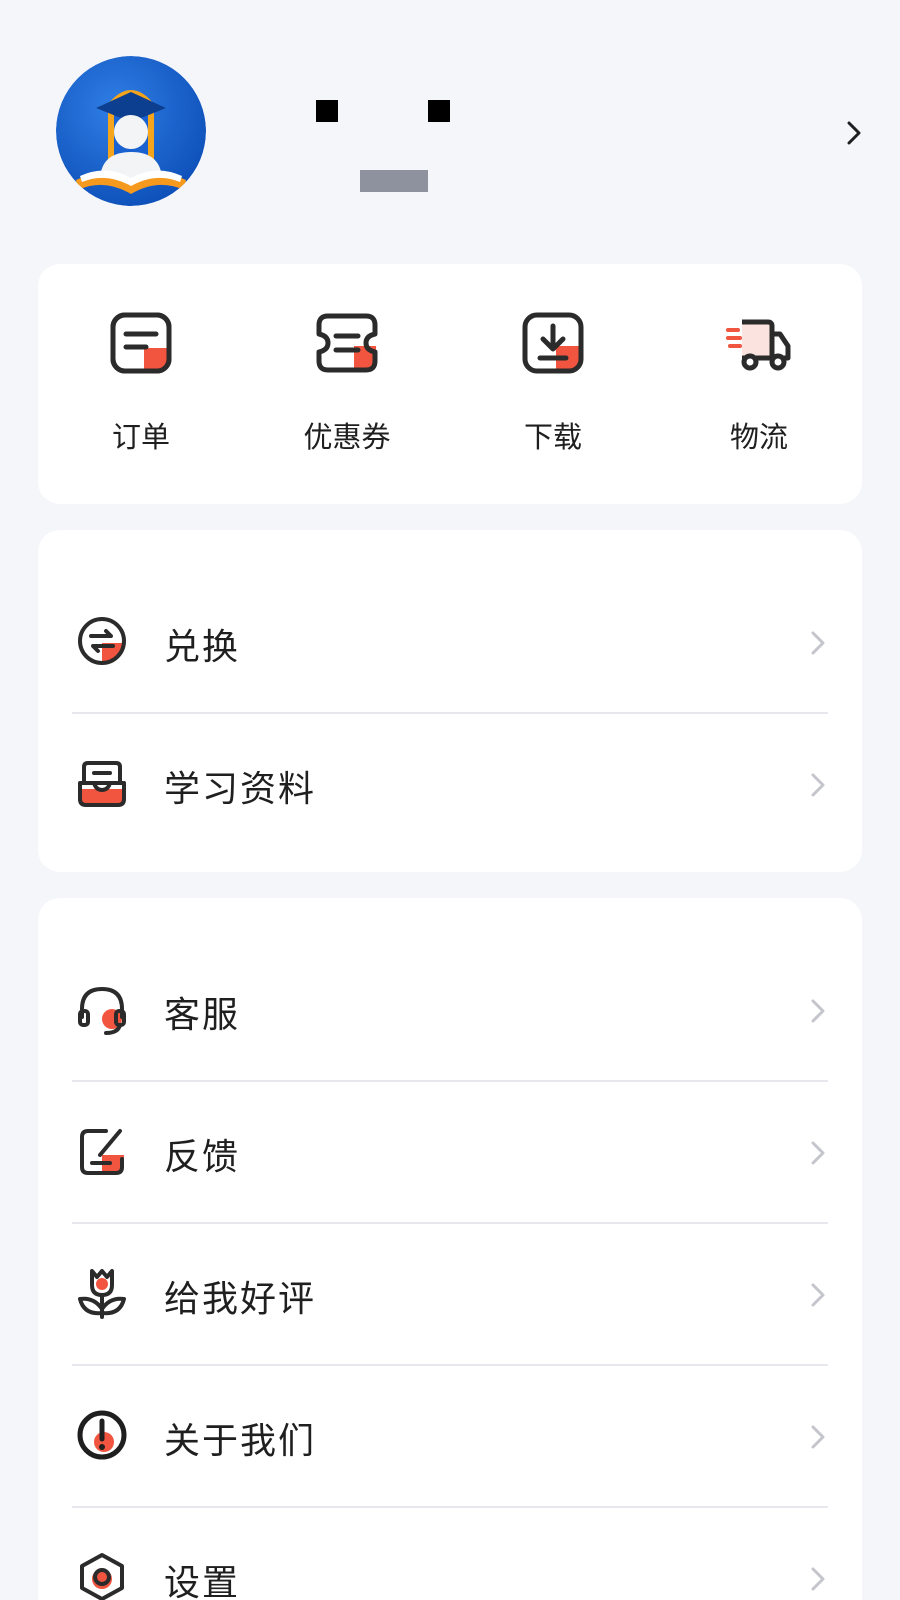  Describe the element at coordinates (450, 1009) in the screenshot. I see `menu-item-customer-service: 客服` at that location.